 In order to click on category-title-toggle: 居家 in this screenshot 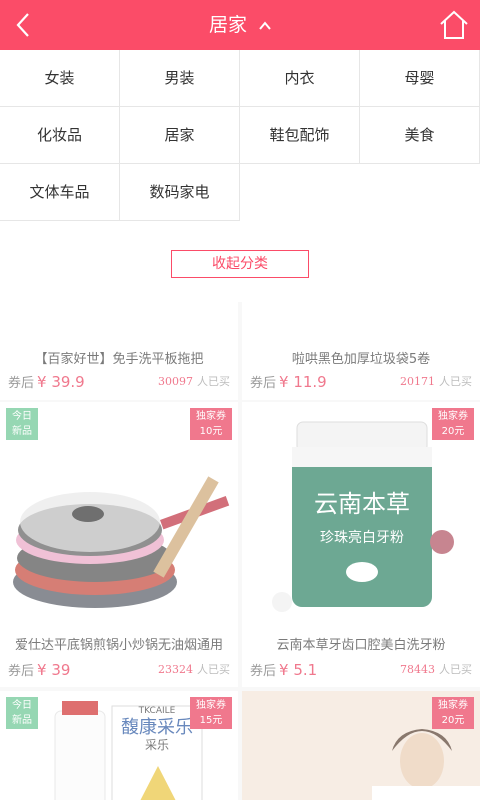, I will do `click(240, 25)`.